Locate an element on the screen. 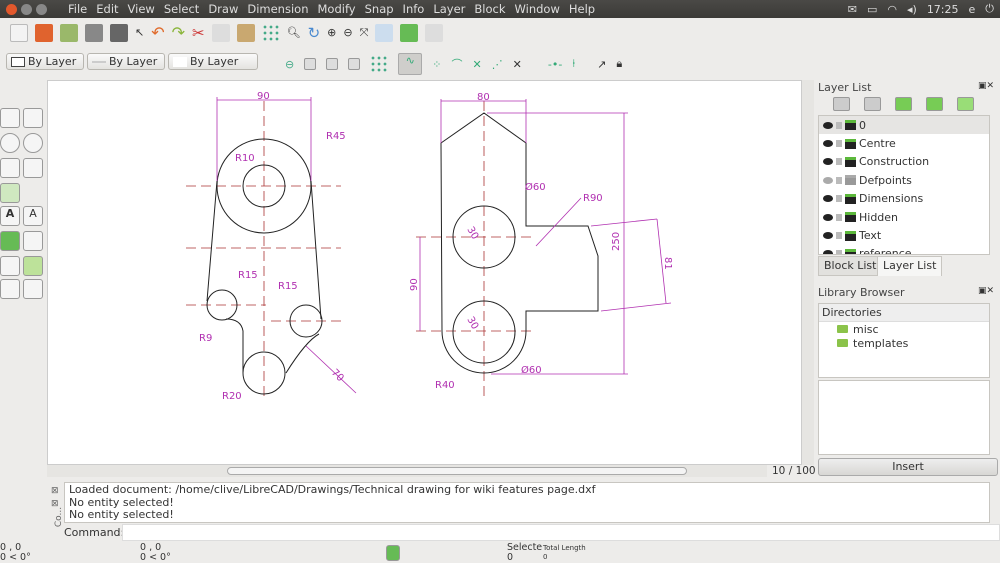 Image resolution: width=1000 pixels, height=563 pixels. snap-relative-zero-icon: -•- is located at coordinates (555, 64).